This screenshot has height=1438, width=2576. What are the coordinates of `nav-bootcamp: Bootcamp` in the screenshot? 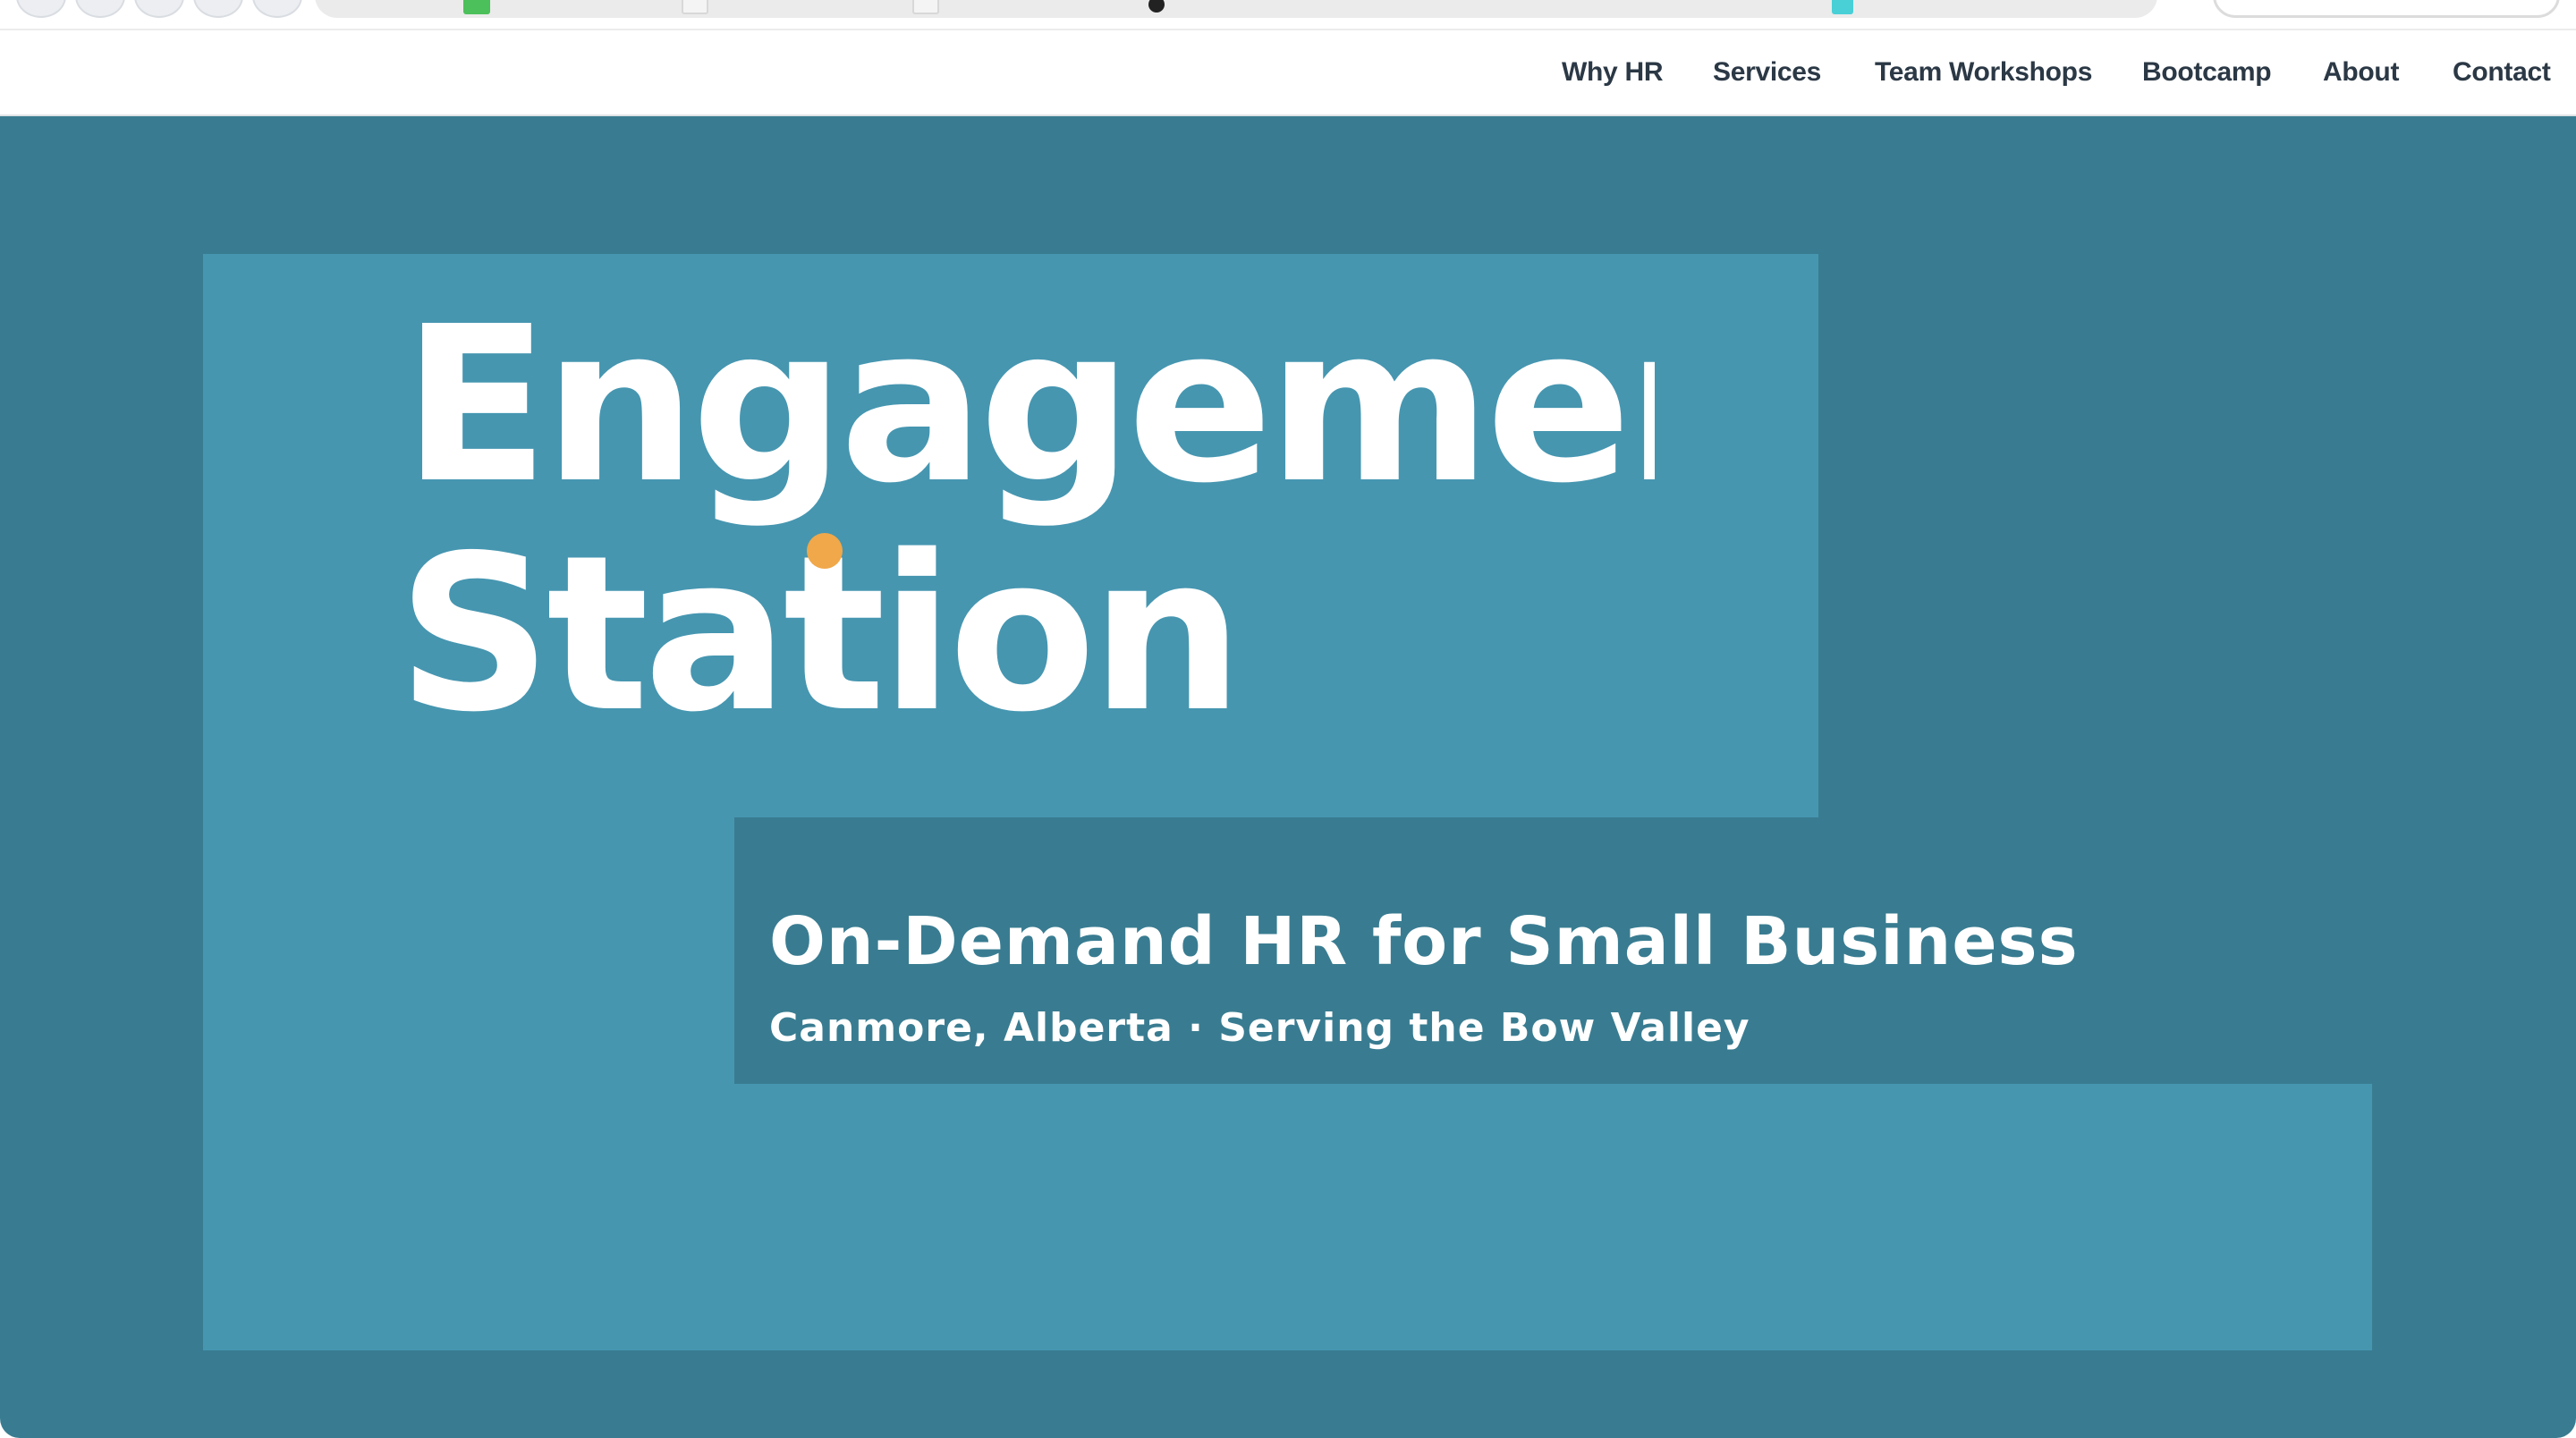 It's located at (2207, 72).